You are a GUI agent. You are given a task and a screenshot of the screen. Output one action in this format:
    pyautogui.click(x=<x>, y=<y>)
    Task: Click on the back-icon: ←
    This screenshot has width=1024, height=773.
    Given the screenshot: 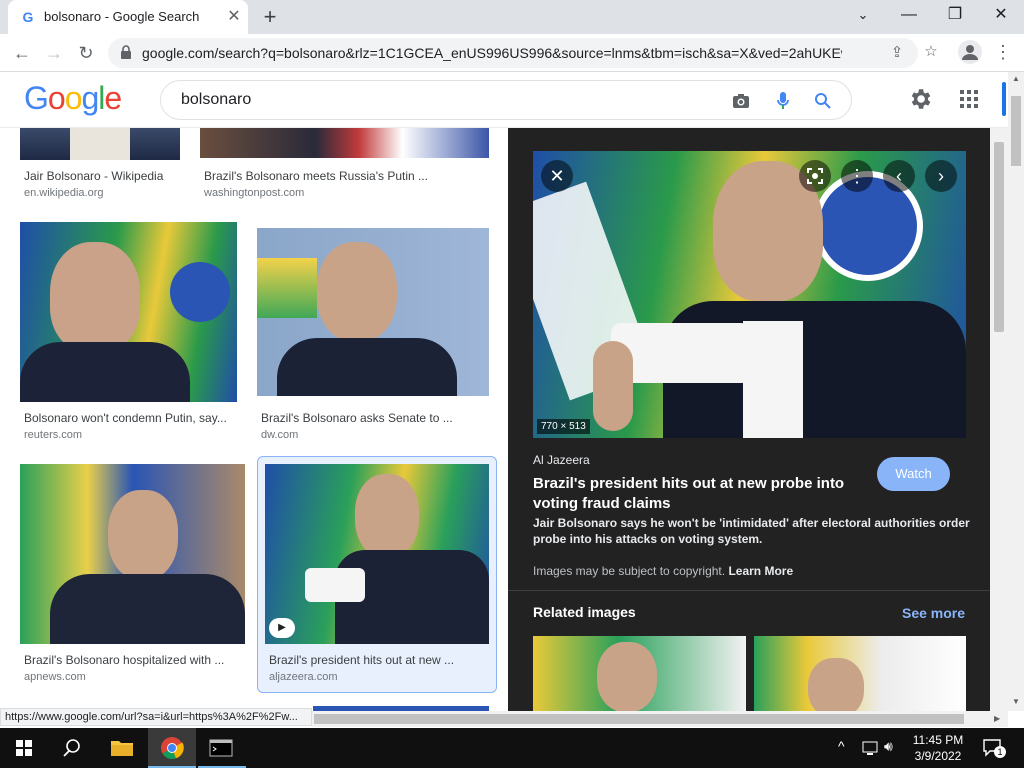 What is the action you would take?
    pyautogui.click(x=22, y=53)
    